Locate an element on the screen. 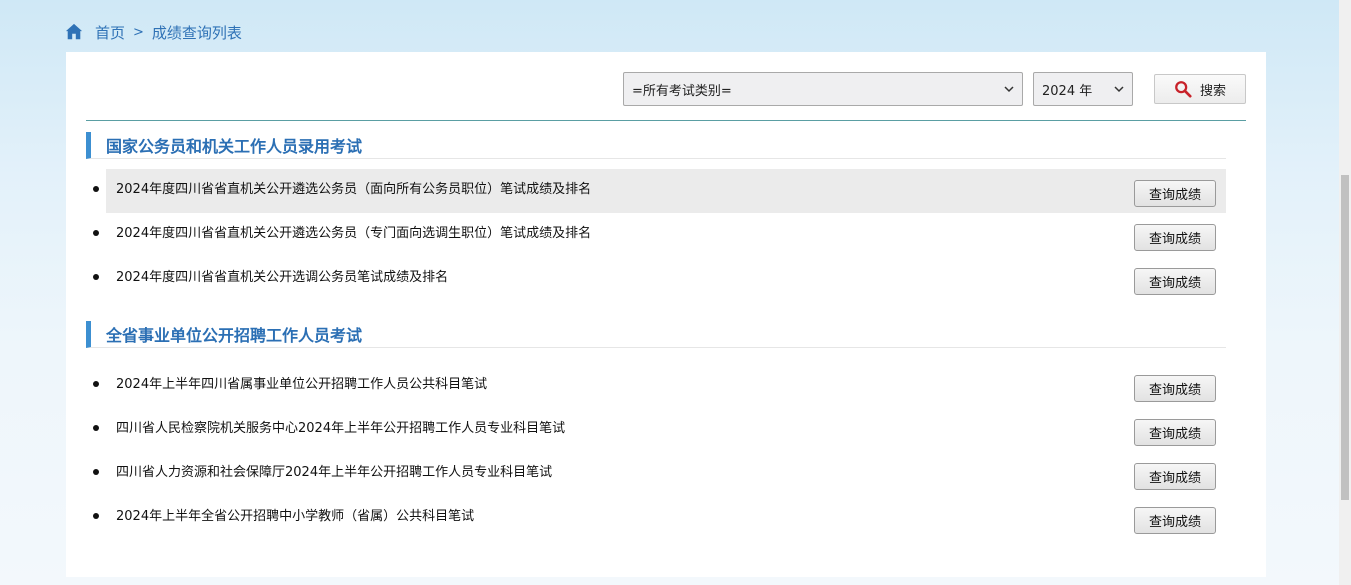 This screenshot has width=1351, height=585. list-item: 四川省人力资源和社会保障厅2024年上半年公开招聘工作人员专业科目笔试 查询成绩 is located at coordinates (656, 474).